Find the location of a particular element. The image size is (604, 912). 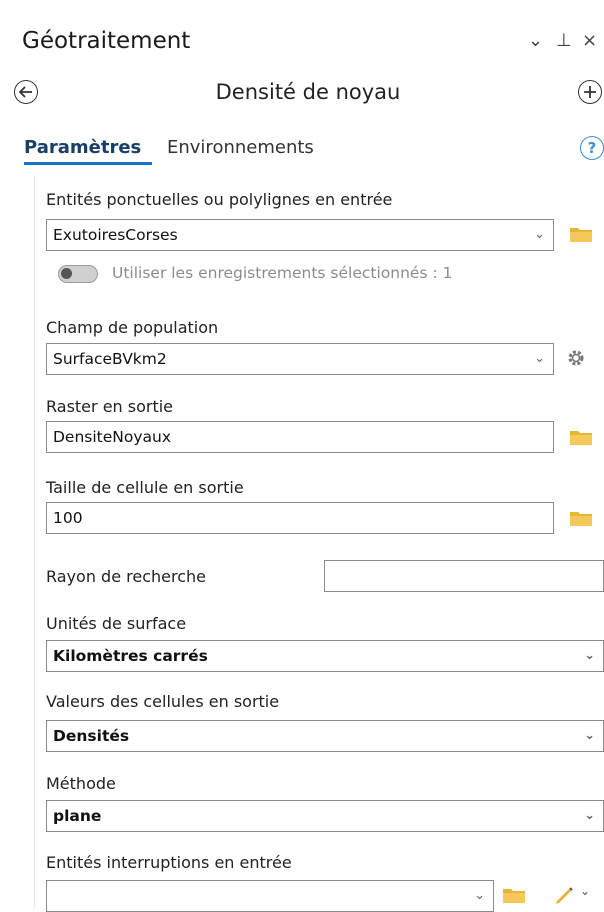

tool-title: Densité de noyau is located at coordinates (308, 92).